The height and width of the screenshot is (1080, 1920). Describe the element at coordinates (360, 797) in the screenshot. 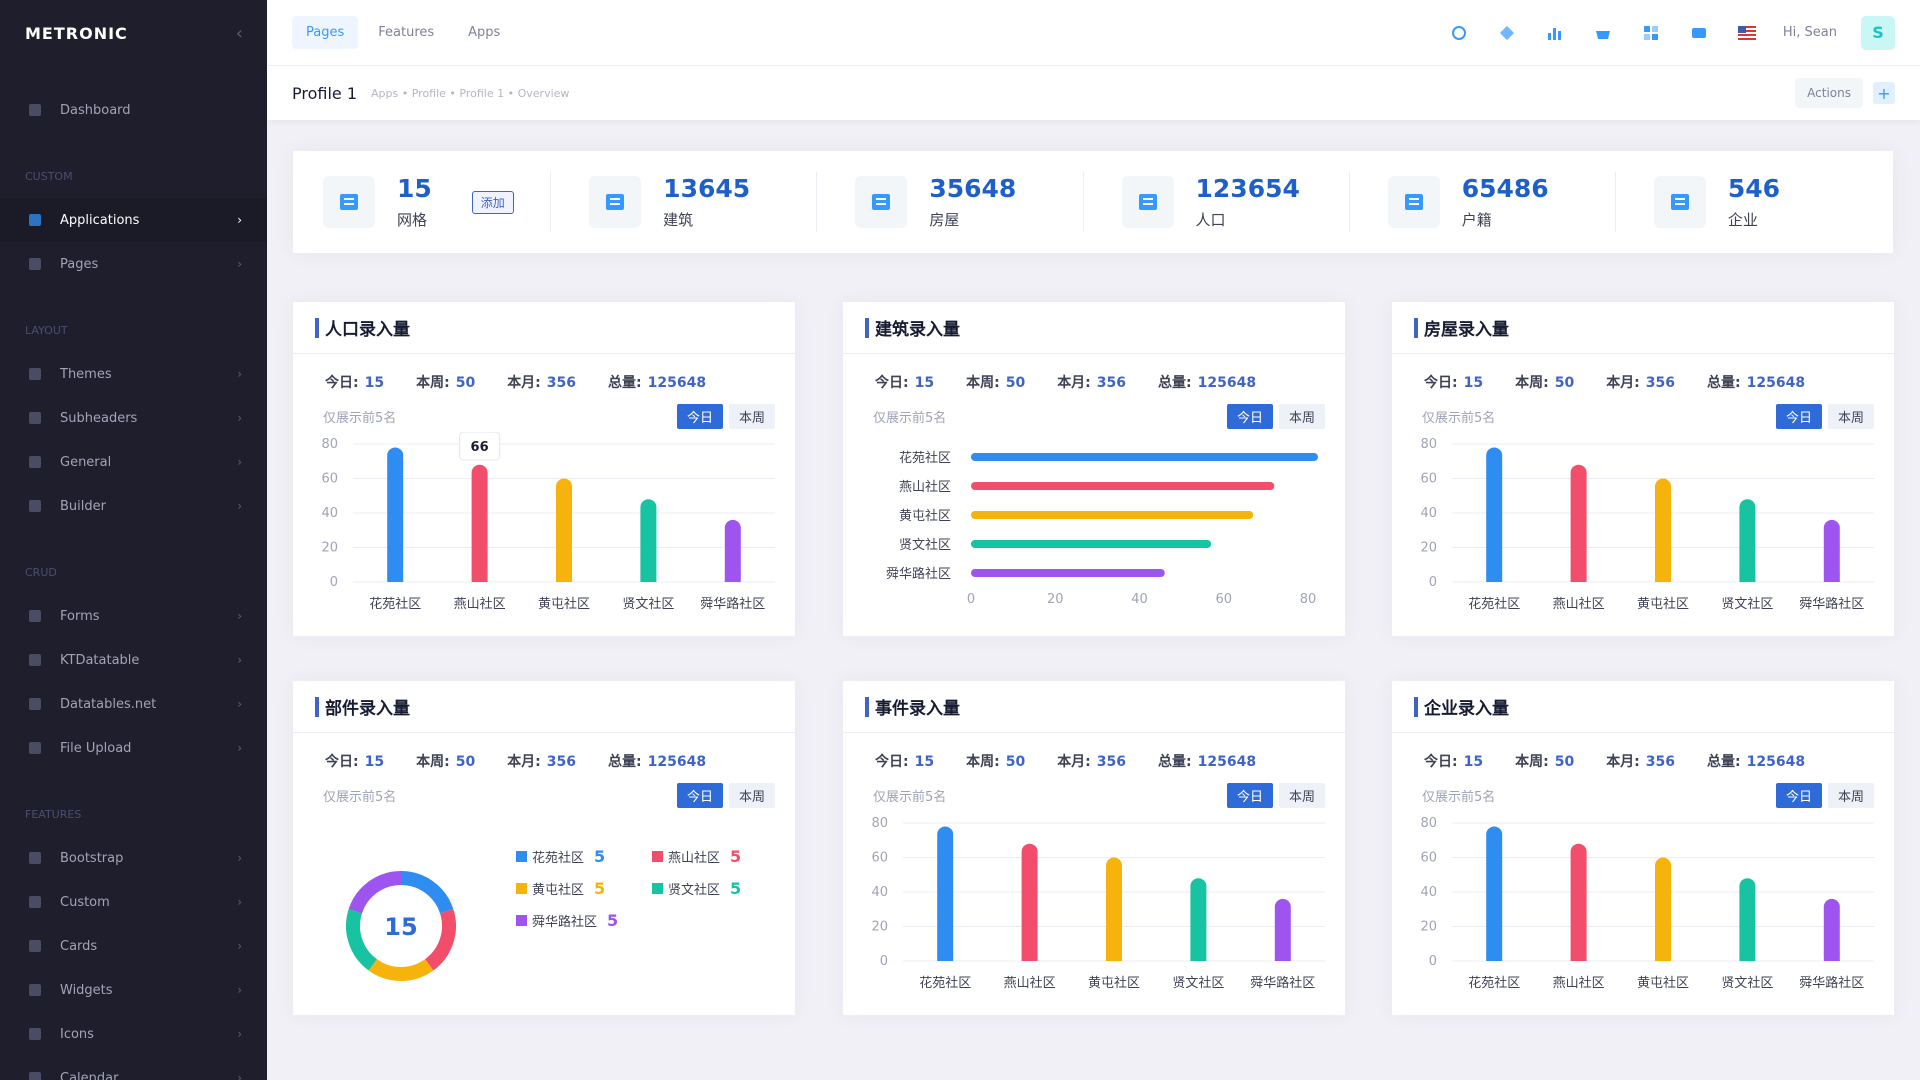

I see `top5-note: 仅展示前5名` at that location.